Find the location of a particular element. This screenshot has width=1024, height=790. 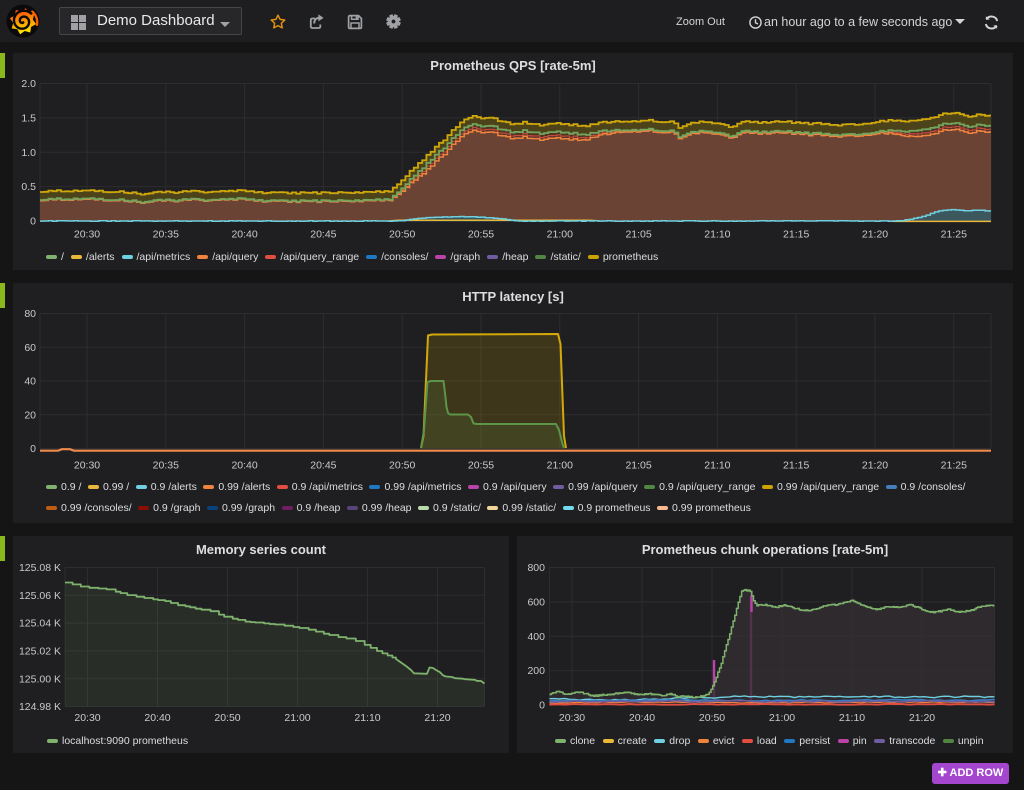

svg-text: 1.5 is located at coordinates (28, 119).